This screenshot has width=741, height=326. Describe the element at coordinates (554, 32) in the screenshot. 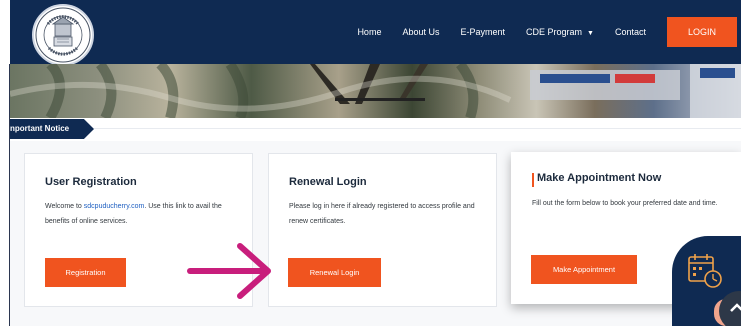

I see `nav-link-cde-program-label: CDE Program` at that location.